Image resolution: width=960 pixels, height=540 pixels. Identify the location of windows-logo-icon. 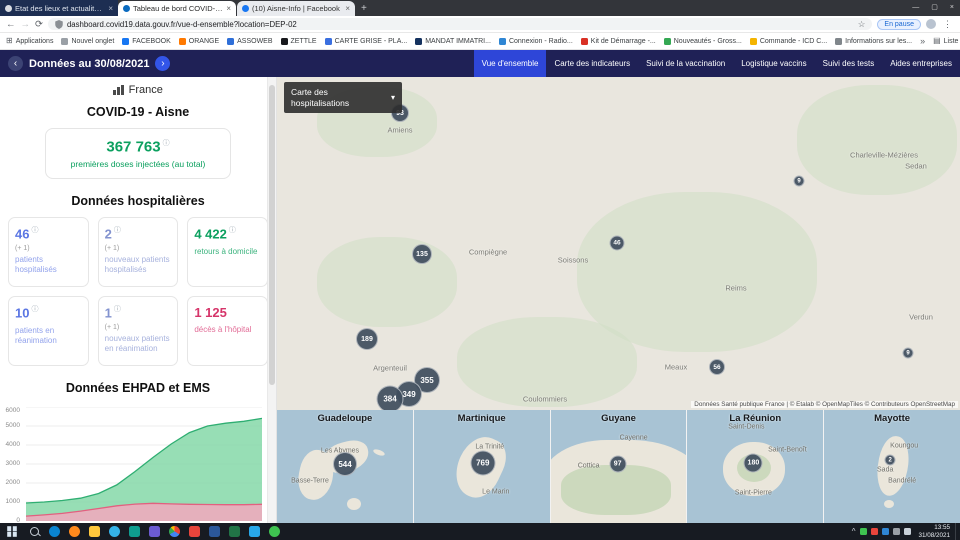
(9, 528).